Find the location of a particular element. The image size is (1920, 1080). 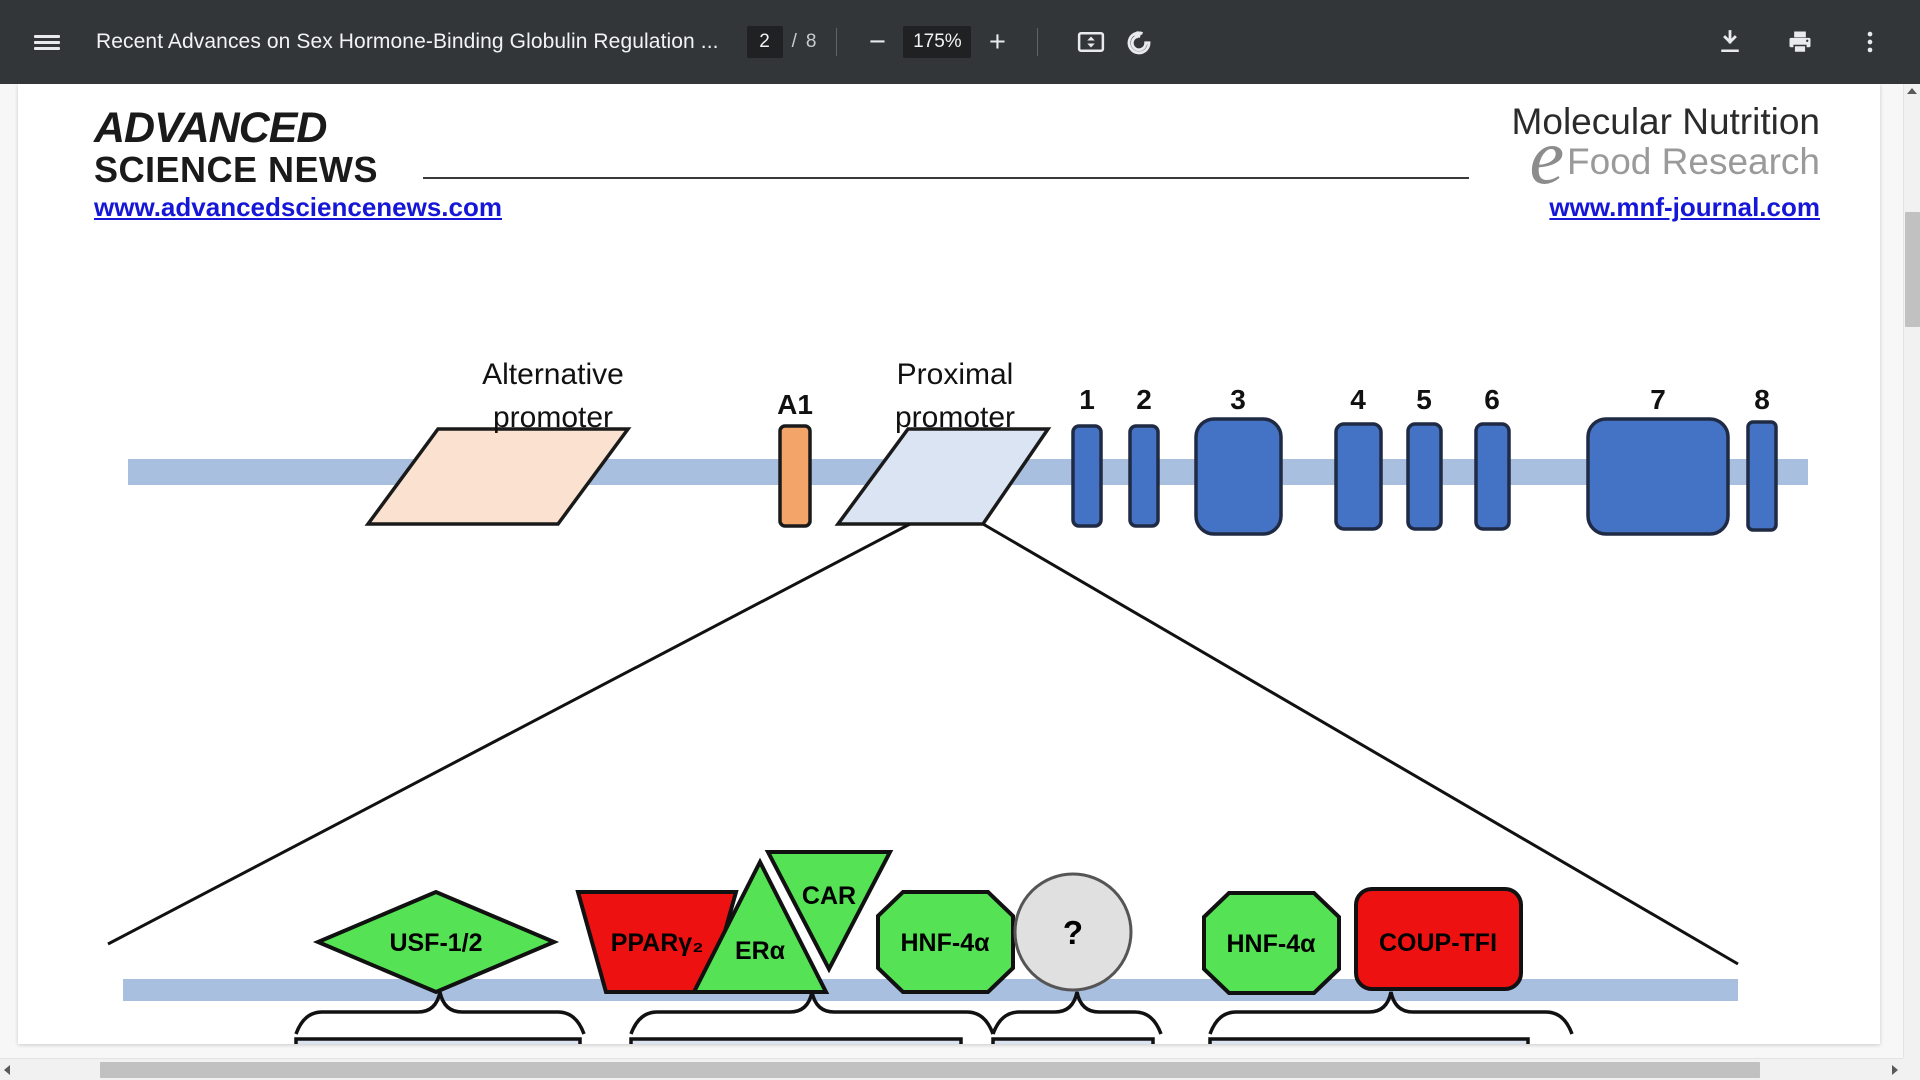

page-navigation: / 8 is located at coordinates (781, 42).